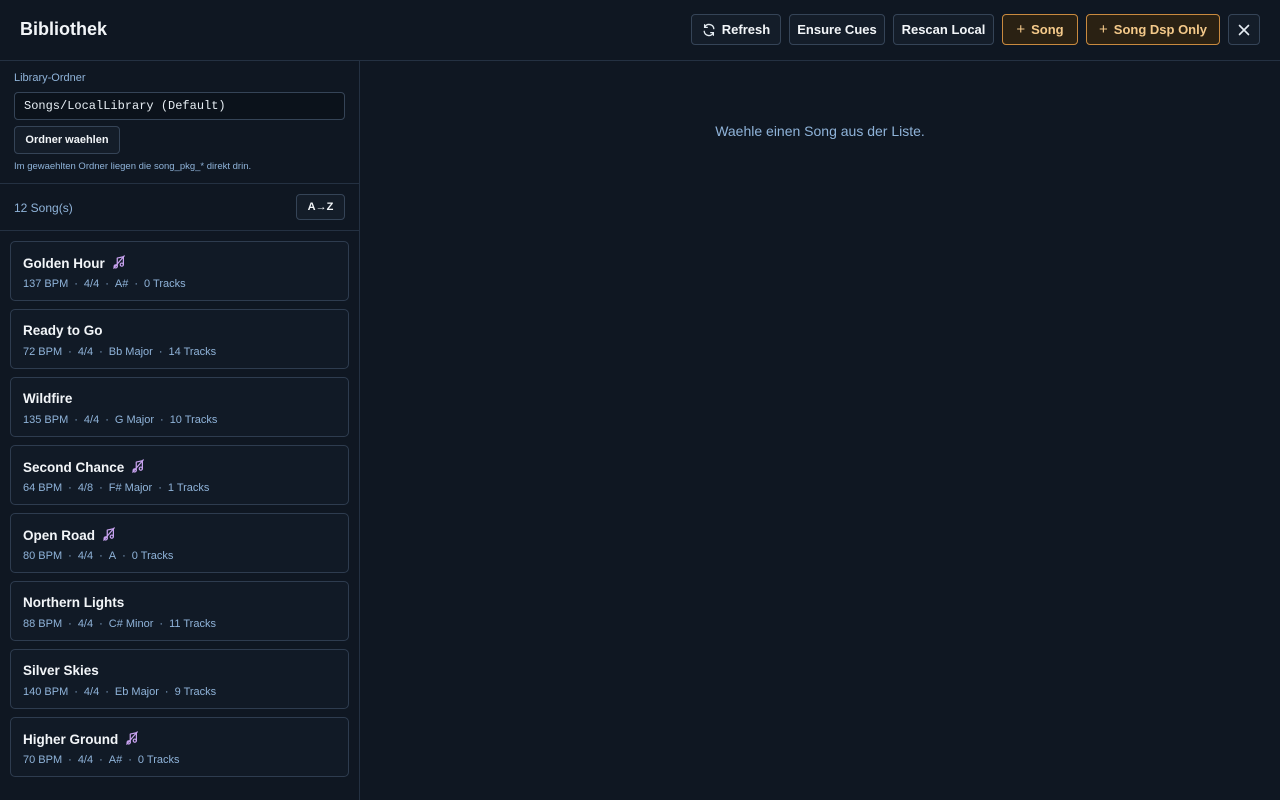  I want to click on add-song-dsp-only-button: + Song Dsp Only, so click(1153, 29).